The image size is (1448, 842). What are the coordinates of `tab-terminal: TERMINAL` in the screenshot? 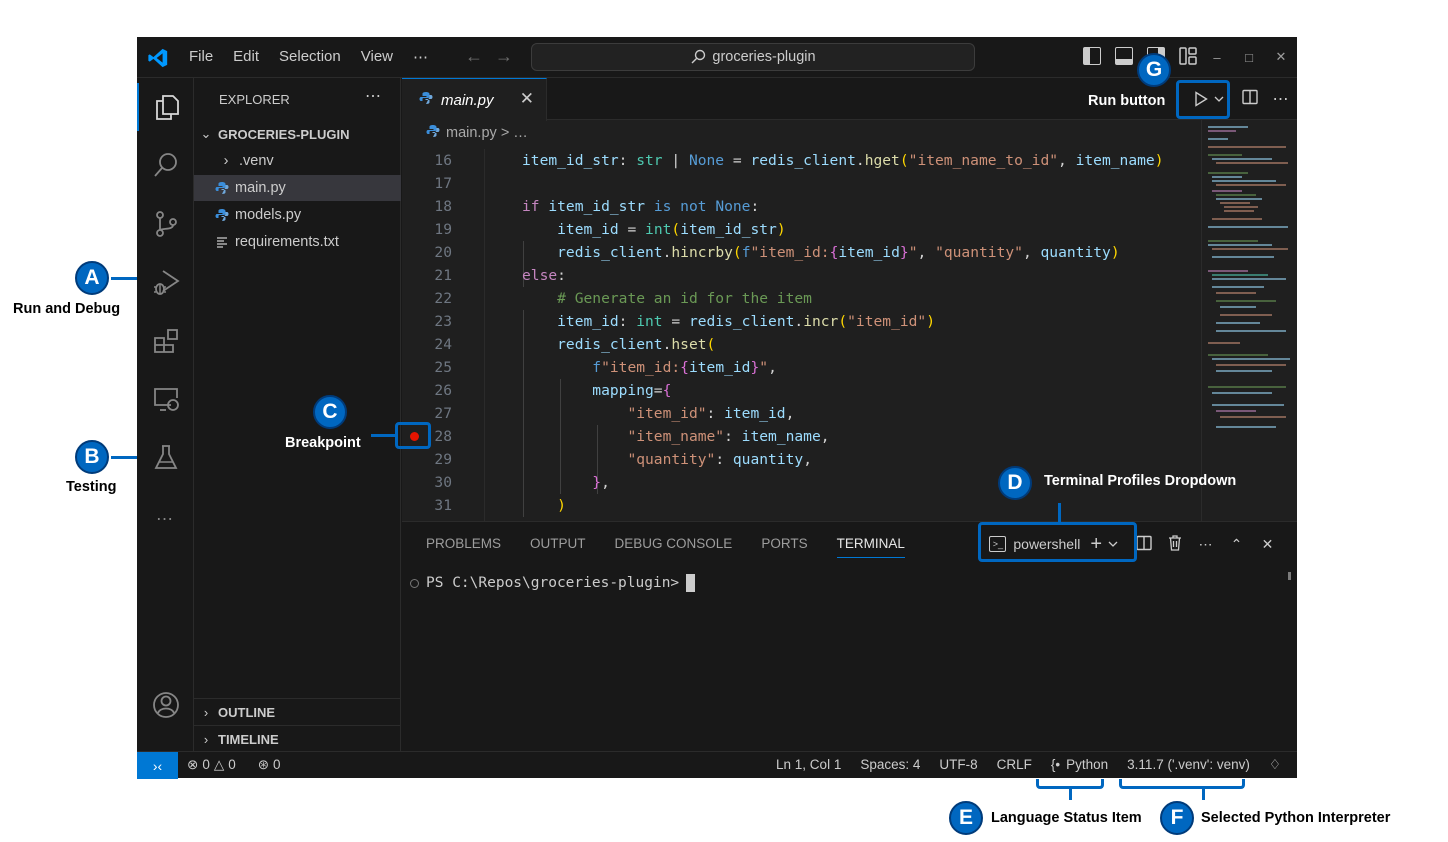 It's located at (870, 547).